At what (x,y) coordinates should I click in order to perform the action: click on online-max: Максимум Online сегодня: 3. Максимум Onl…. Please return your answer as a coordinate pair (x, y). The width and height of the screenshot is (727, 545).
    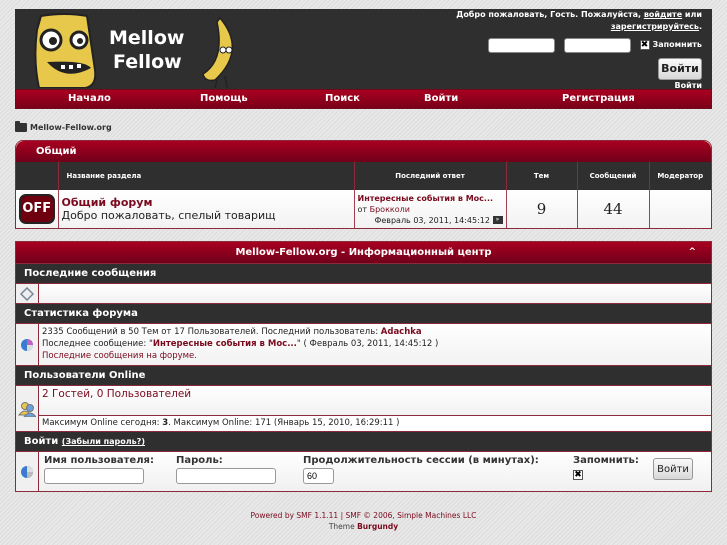
    Looking at the image, I should click on (375, 423).